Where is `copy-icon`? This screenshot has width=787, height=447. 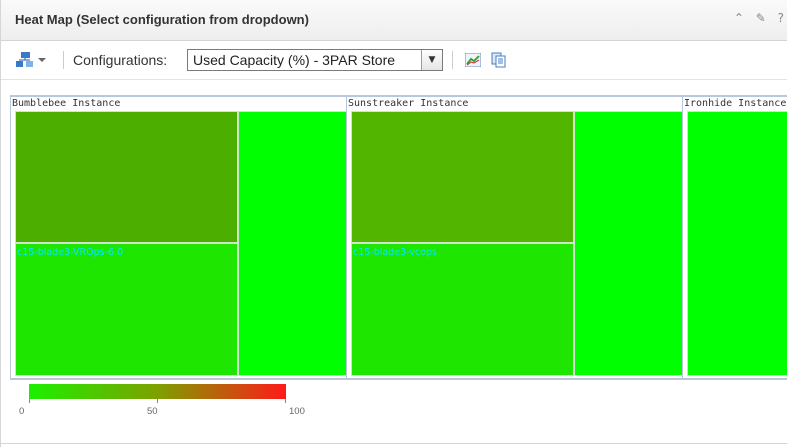 copy-icon is located at coordinates (498, 60).